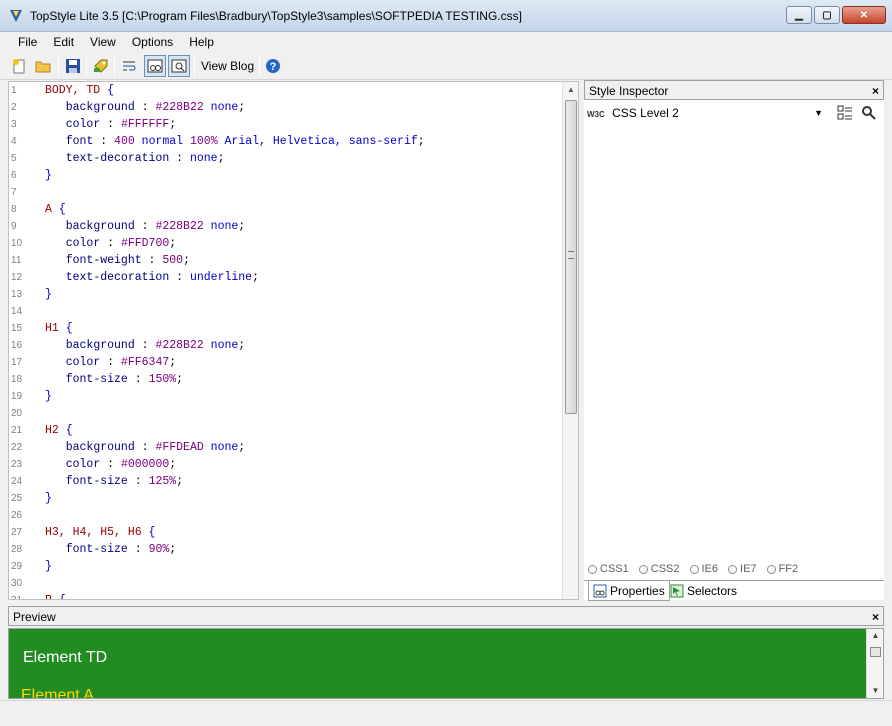 This screenshot has height=726, width=892. What do you see at coordinates (287, 532) in the screenshot?
I see `code-line: 27 H3, H4, H5, H6 {` at bounding box center [287, 532].